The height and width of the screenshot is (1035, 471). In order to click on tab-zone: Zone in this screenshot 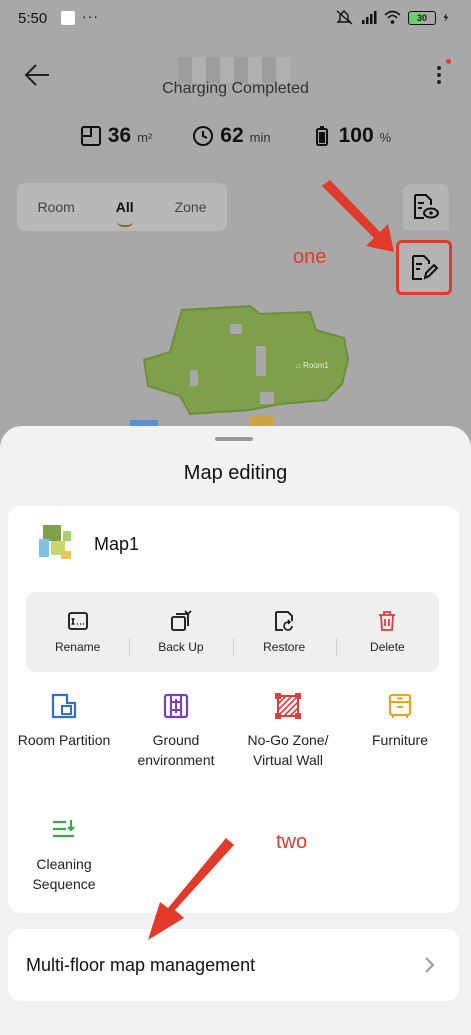, I will do `click(191, 207)`.